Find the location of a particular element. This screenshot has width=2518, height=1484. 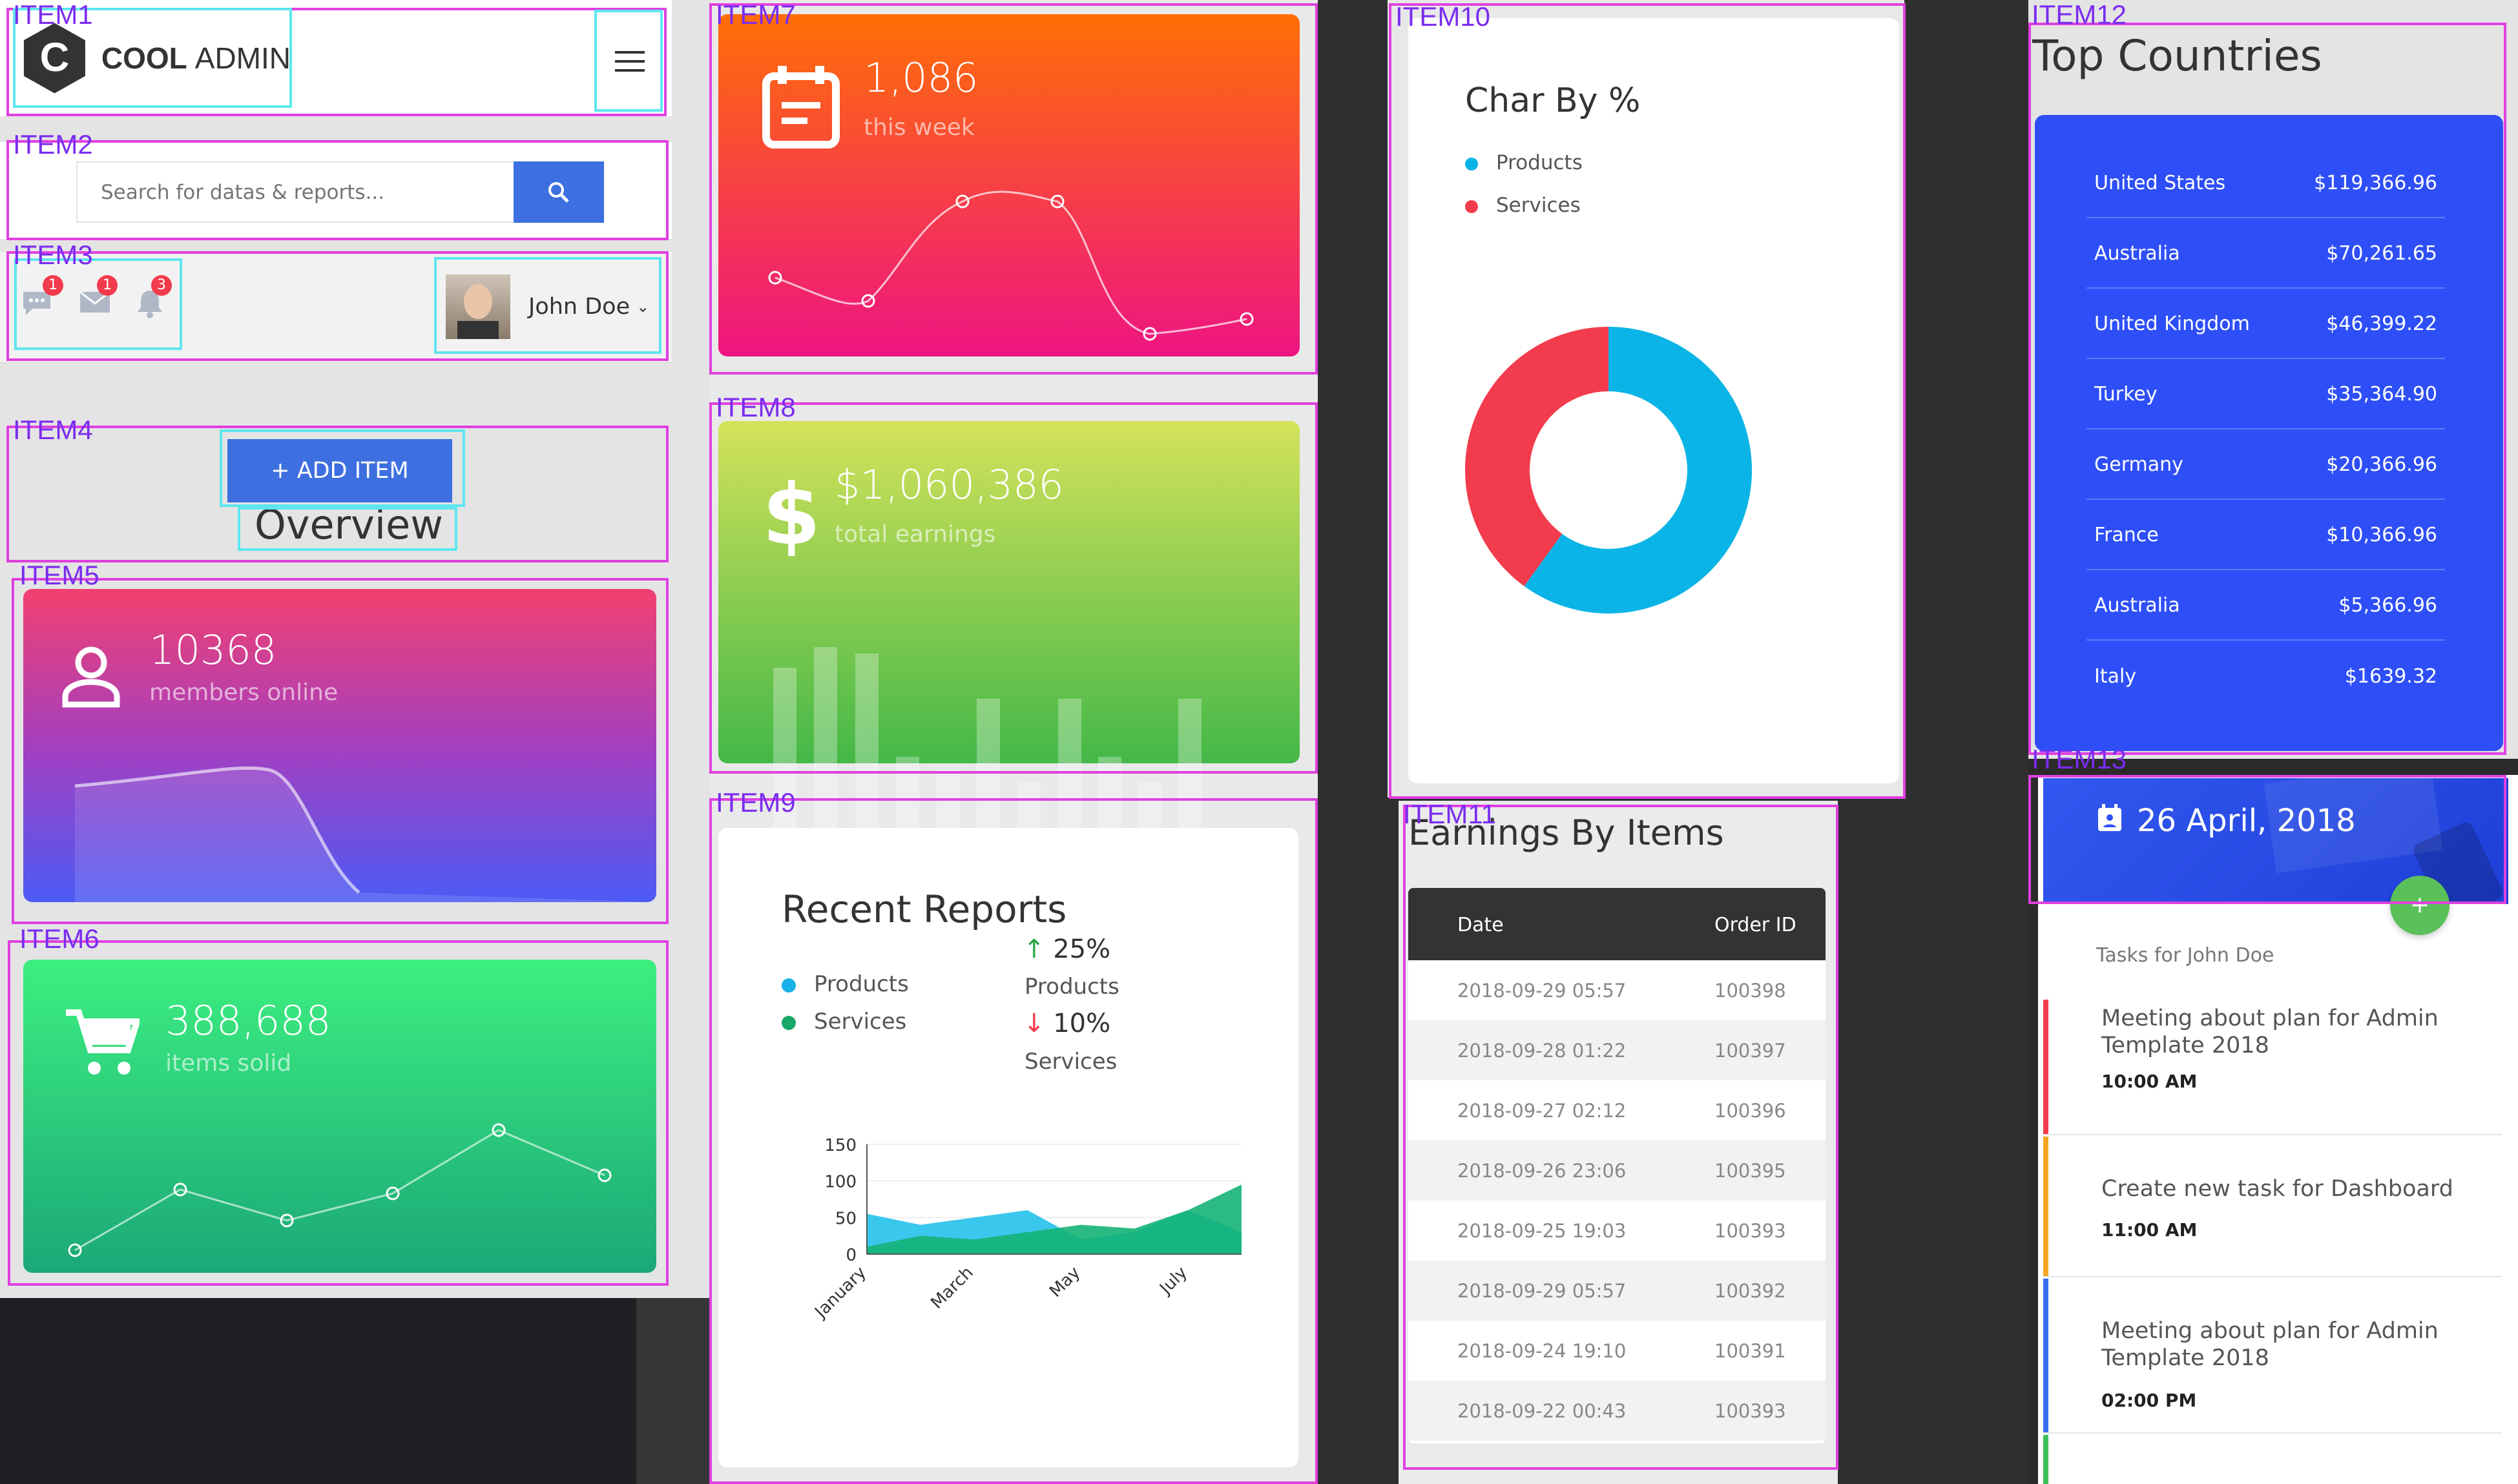

item-label-4: ITEM4 is located at coordinates (53, 430).